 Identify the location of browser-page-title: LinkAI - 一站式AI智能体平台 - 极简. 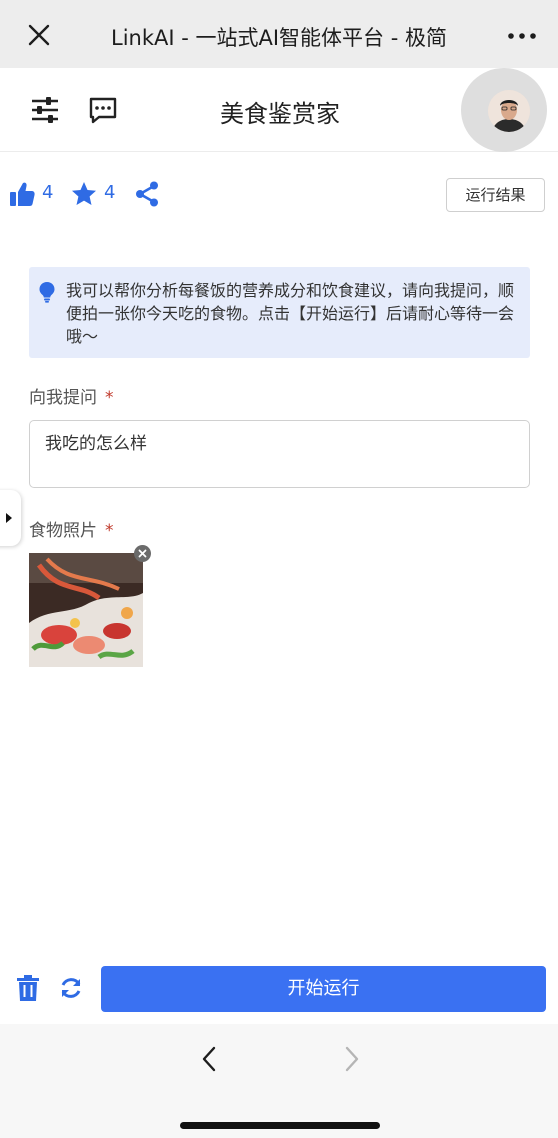
(279, 38).